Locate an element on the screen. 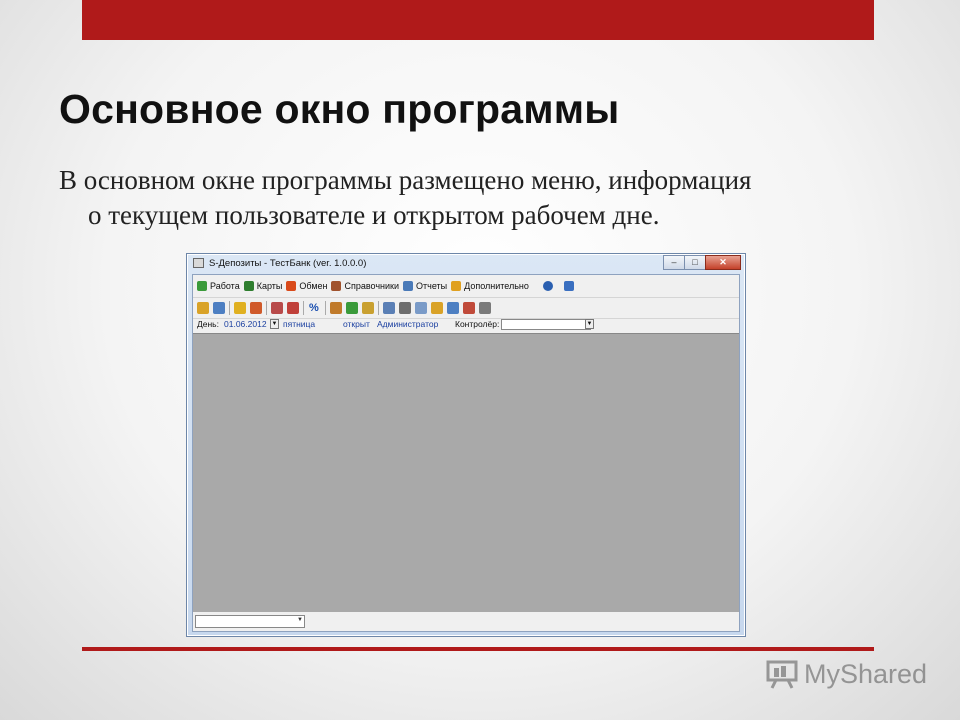 The image size is (960, 720). status-bar: ▼ is located at coordinates (466, 621).